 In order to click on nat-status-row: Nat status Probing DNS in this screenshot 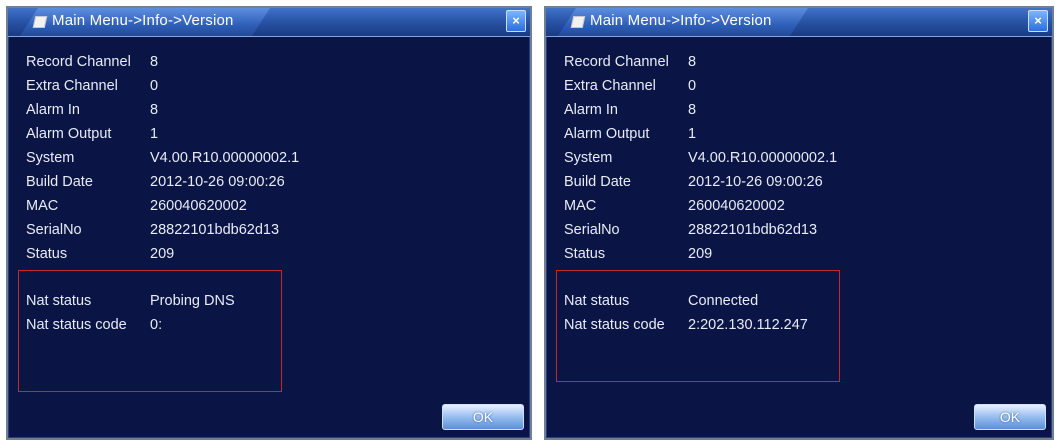, I will do `click(130, 305)`.